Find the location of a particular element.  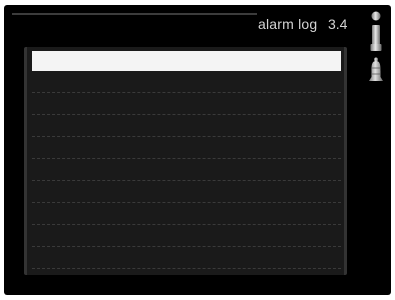

title-divider is located at coordinates (134, 14).